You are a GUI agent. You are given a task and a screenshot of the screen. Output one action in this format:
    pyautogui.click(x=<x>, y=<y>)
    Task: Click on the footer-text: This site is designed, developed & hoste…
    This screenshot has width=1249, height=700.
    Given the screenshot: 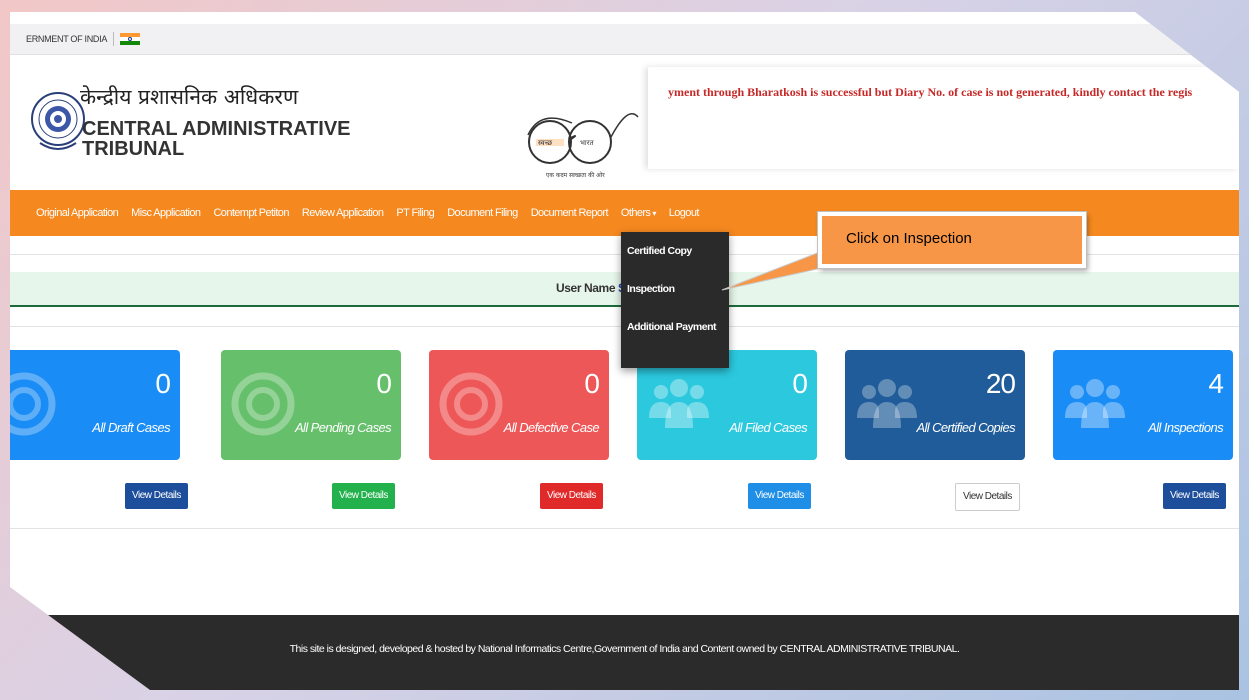 What is the action you would take?
    pyautogui.click(x=624, y=649)
    